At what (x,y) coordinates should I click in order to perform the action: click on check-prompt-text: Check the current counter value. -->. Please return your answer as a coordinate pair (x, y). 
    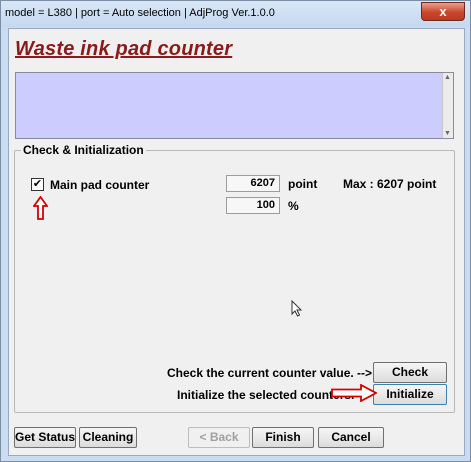
    Looking at the image, I should click on (270, 373).